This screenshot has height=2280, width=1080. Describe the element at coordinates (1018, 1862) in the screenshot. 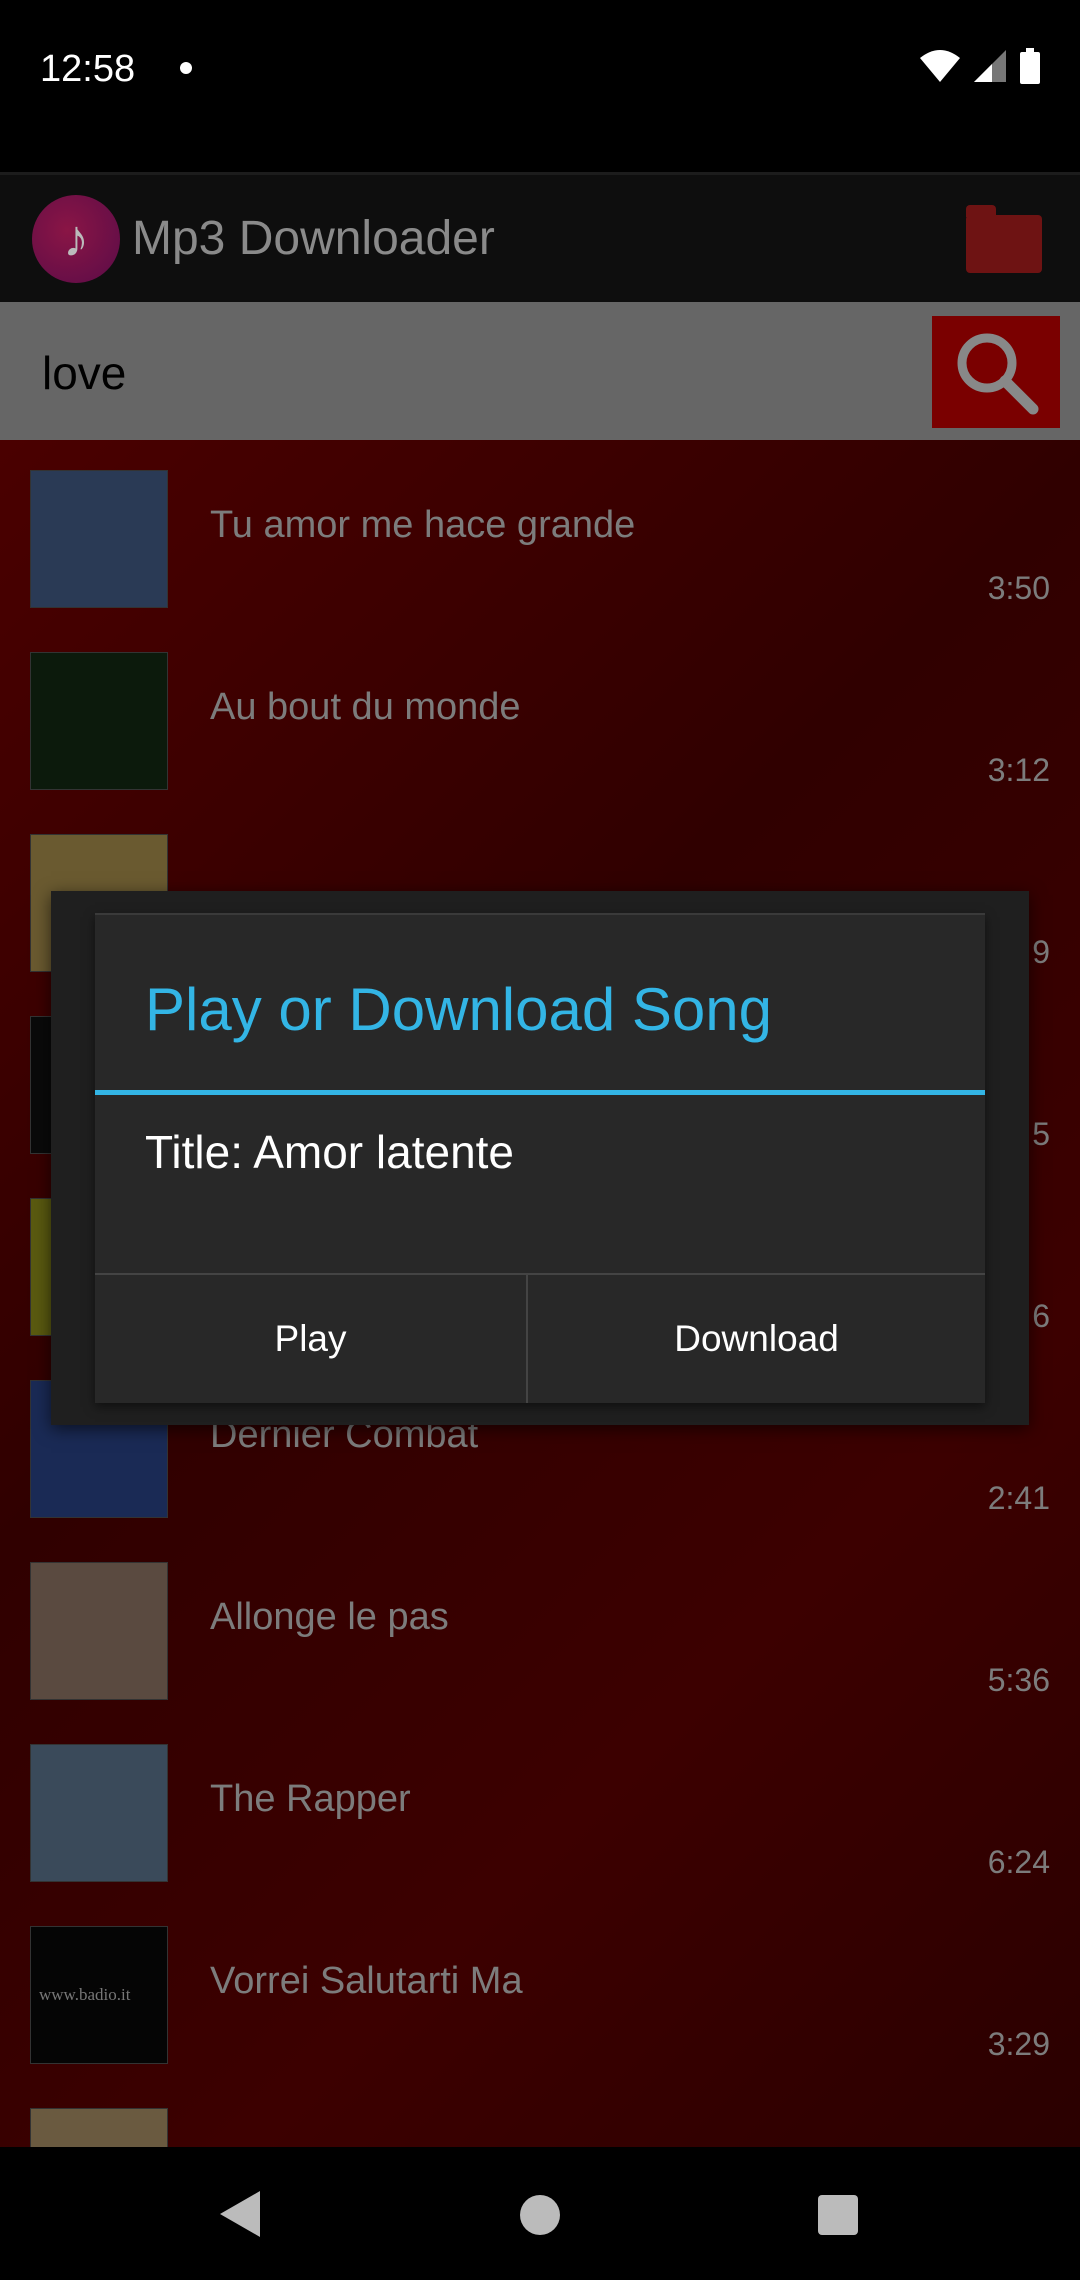

I see `song-duration: 6:24` at that location.